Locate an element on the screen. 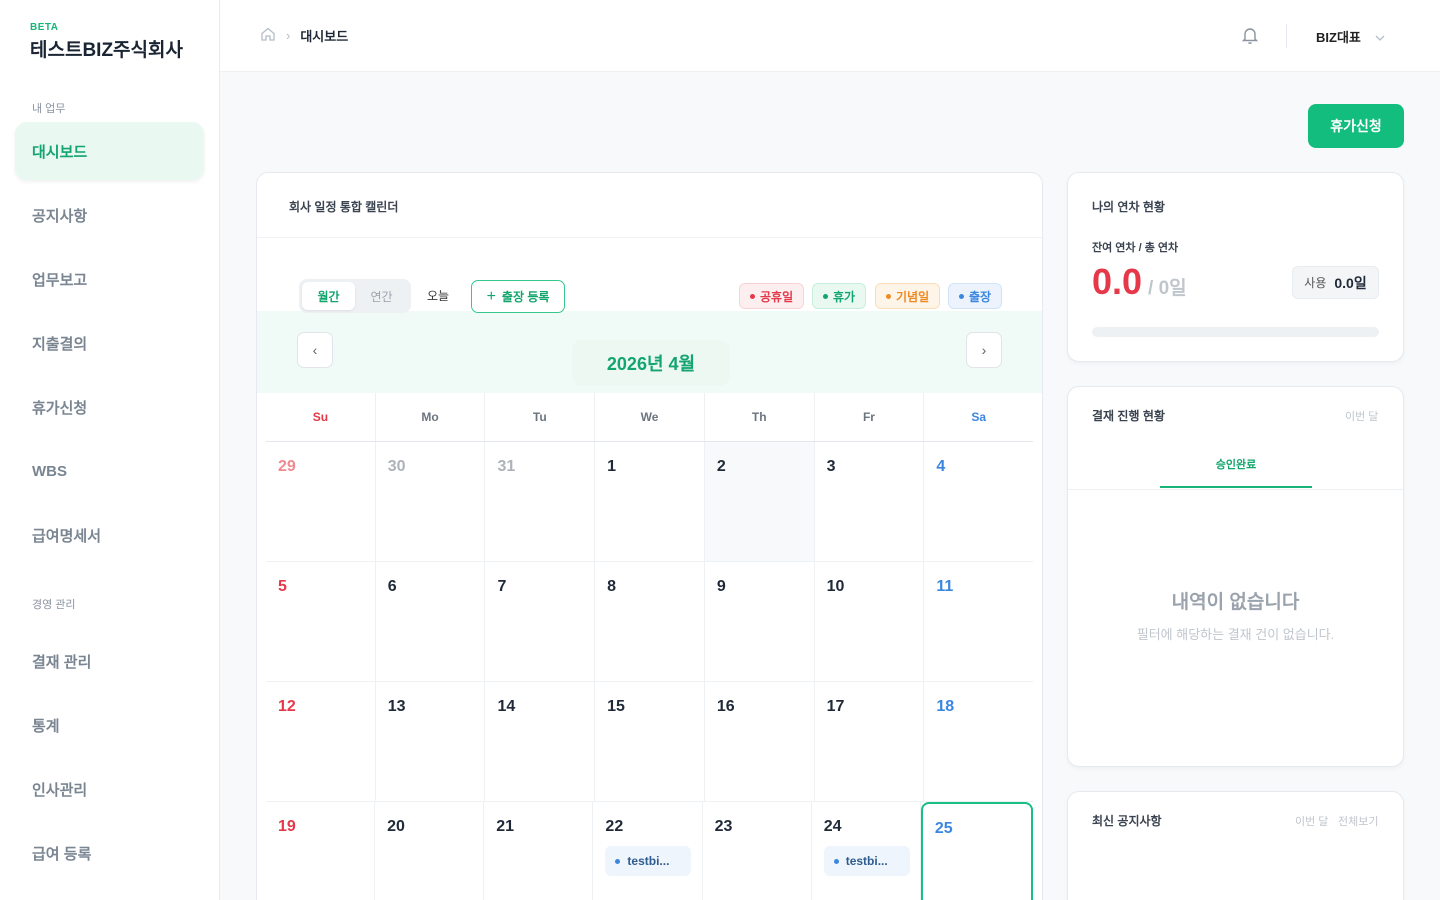  calendar-day-today: 25 is located at coordinates (976, 851).